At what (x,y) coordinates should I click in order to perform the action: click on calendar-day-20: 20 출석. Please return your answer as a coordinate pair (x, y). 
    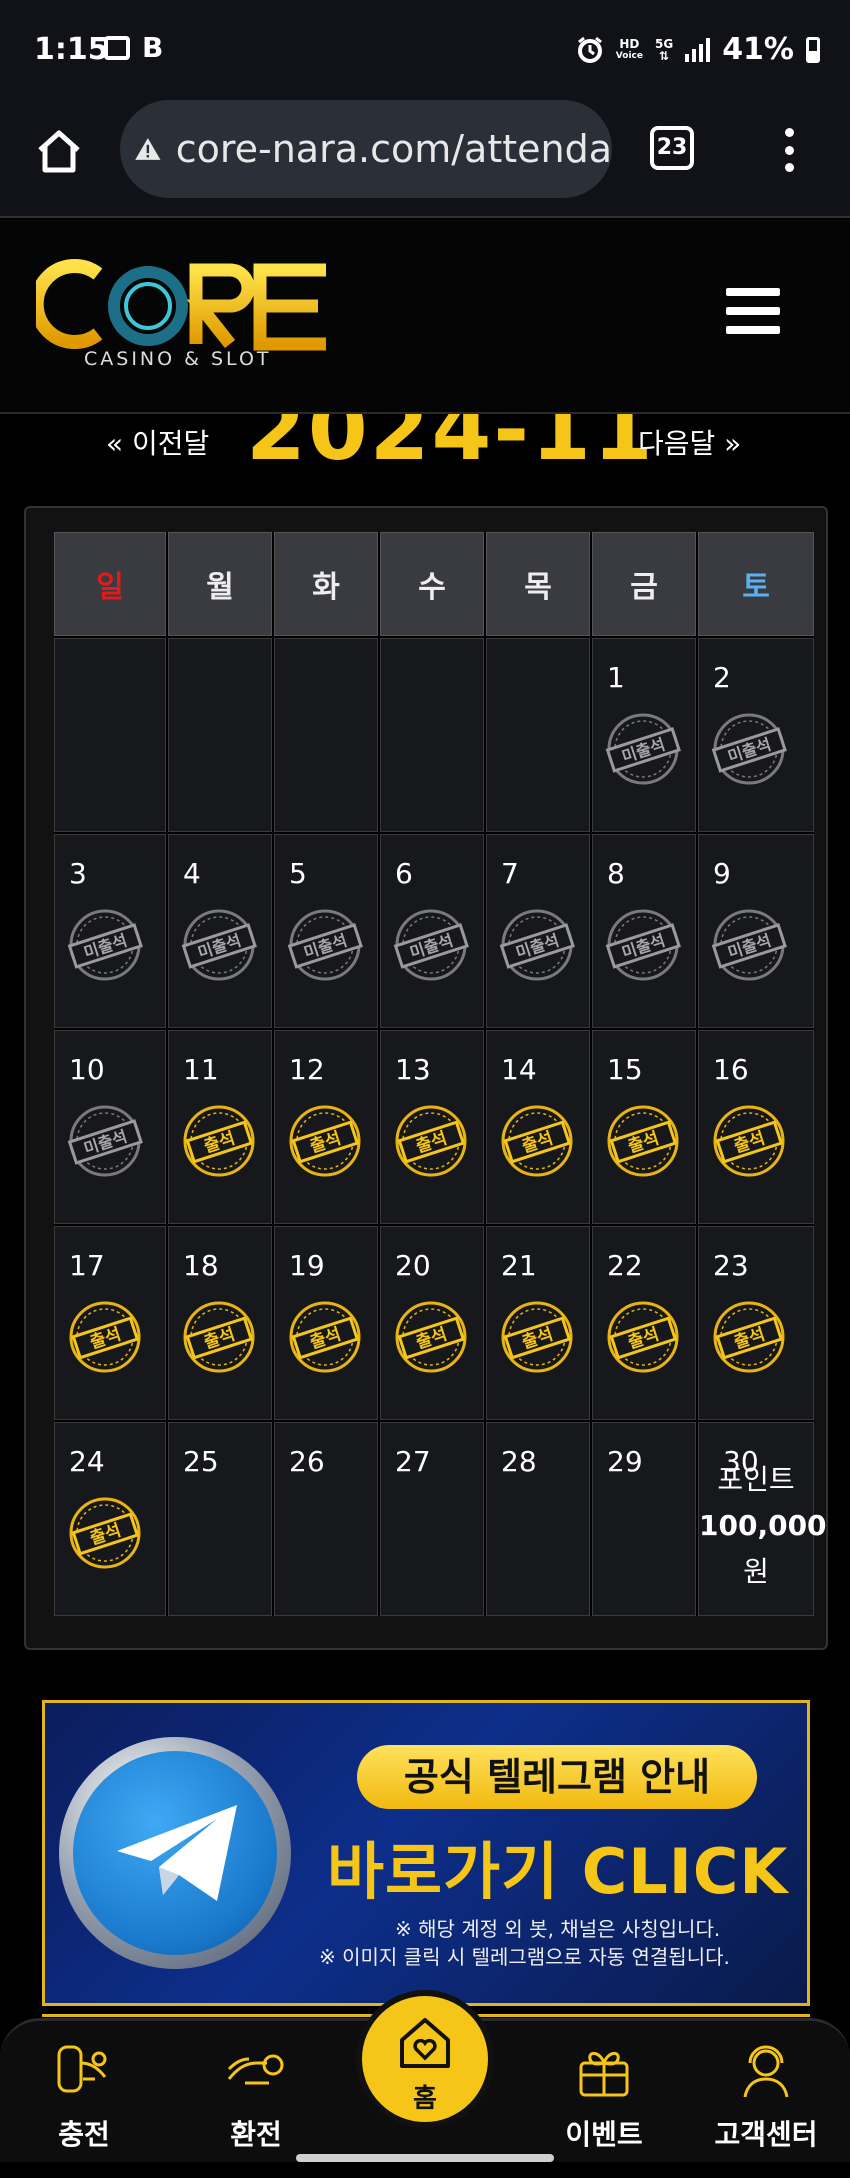
    Looking at the image, I should click on (432, 1323).